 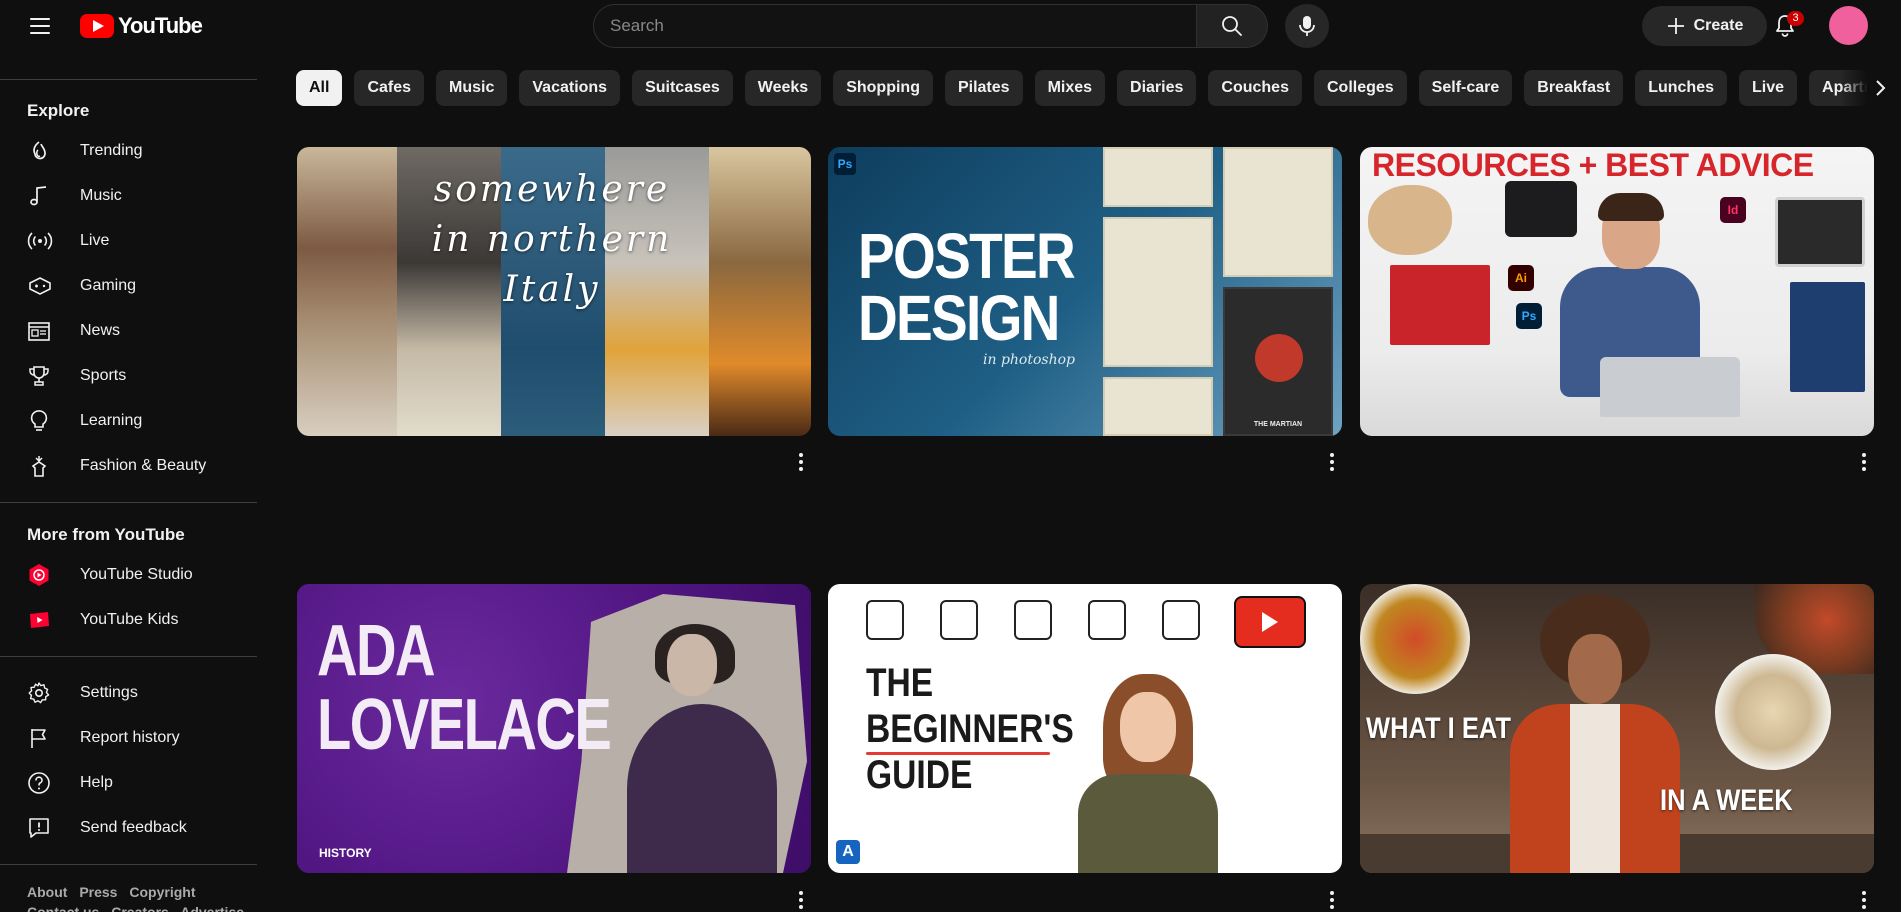 What do you see at coordinates (108, 285) in the screenshot?
I see `sidebar-item-label: Gaming` at bounding box center [108, 285].